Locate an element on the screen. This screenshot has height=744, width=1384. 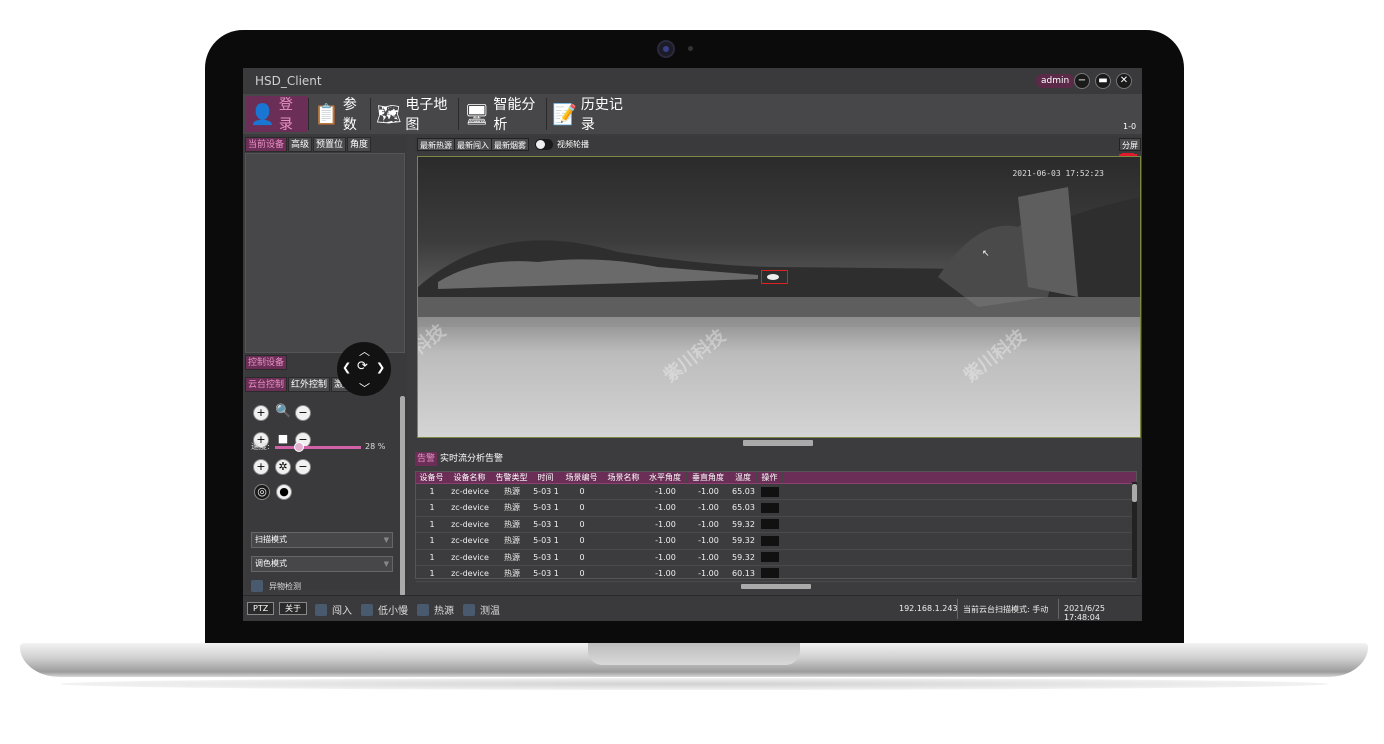
filter-temp: 测温 is located at coordinates (481, 609).